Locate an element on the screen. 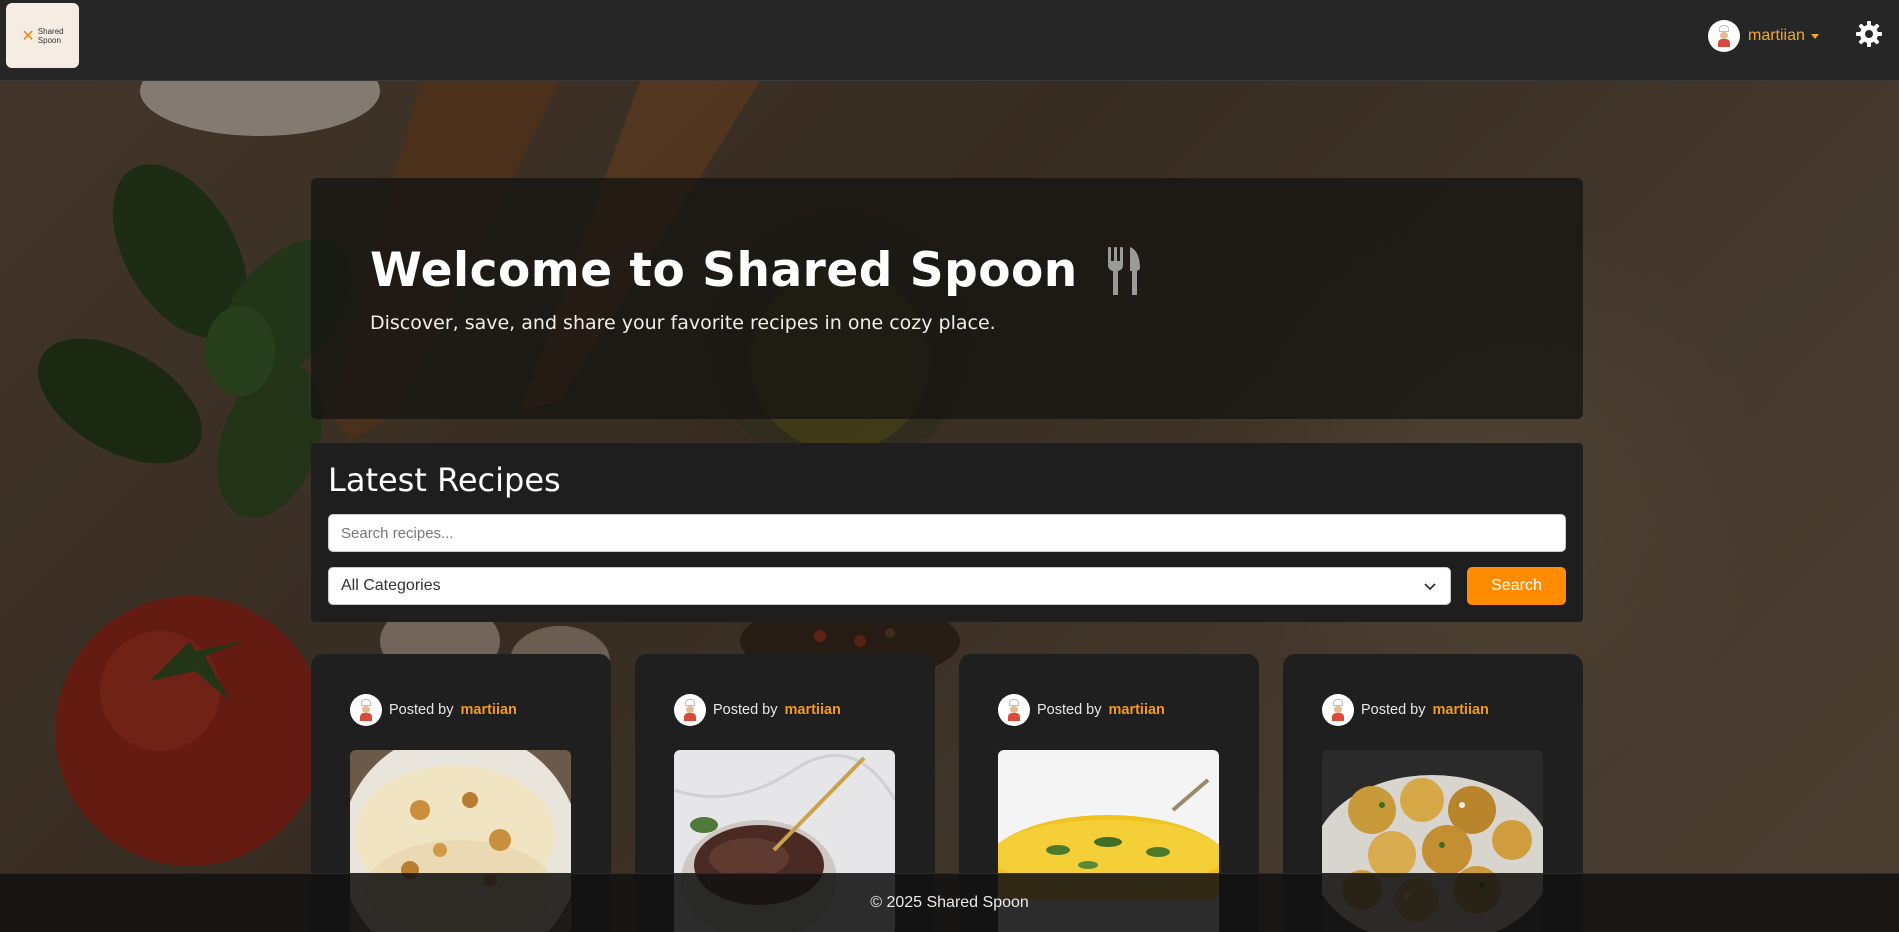 The image size is (1899, 932). search-input is located at coordinates (947, 533).